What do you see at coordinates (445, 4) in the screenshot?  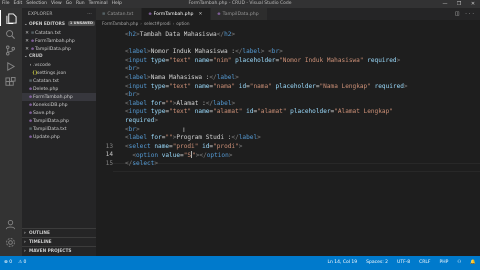 I see `minimize-icon: —` at bounding box center [445, 4].